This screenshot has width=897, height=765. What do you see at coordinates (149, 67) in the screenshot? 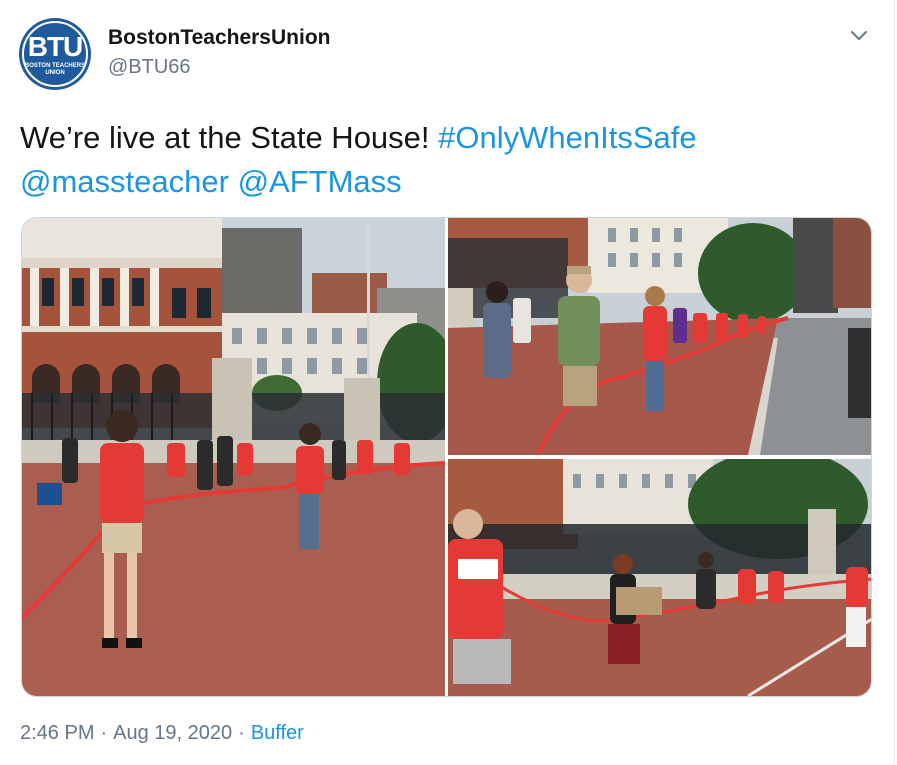
I see `author-handle: @BTU66` at bounding box center [149, 67].